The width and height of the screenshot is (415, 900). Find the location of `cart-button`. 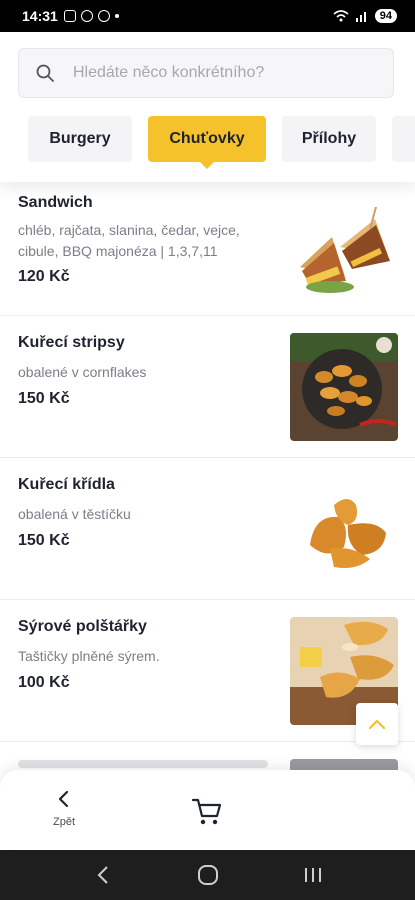

cart-button is located at coordinates (207, 811).